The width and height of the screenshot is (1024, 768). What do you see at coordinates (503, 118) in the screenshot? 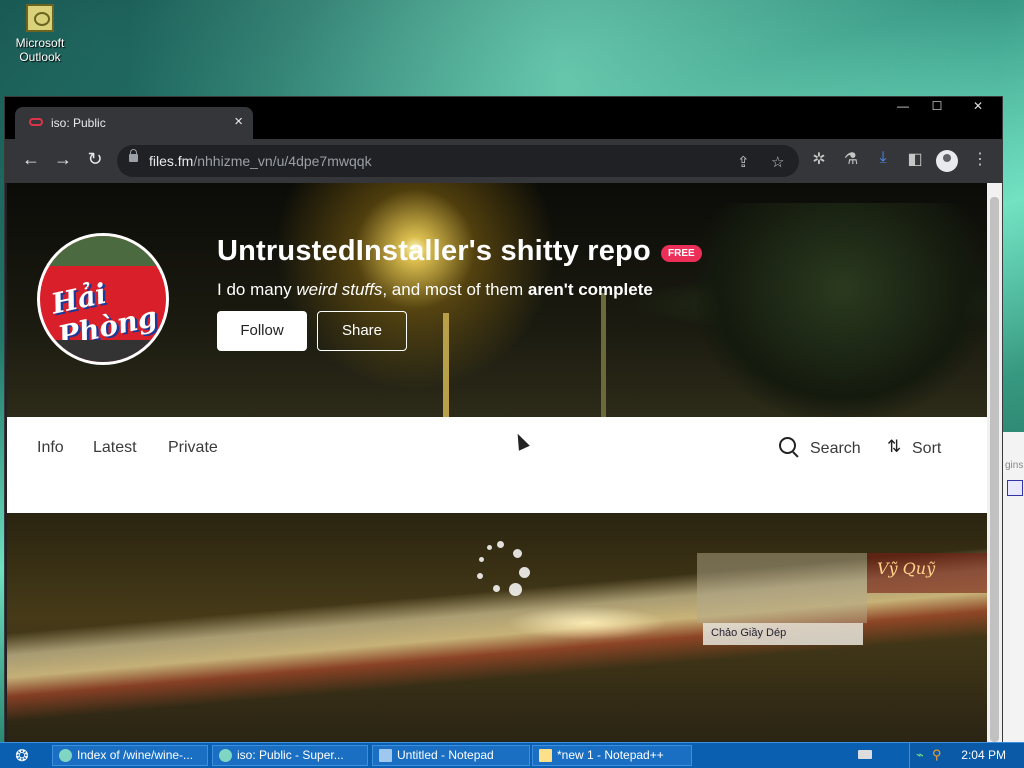
I see `browser-titlebar: — ☐ ✕ iso: Public ×` at bounding box center [503, 118].